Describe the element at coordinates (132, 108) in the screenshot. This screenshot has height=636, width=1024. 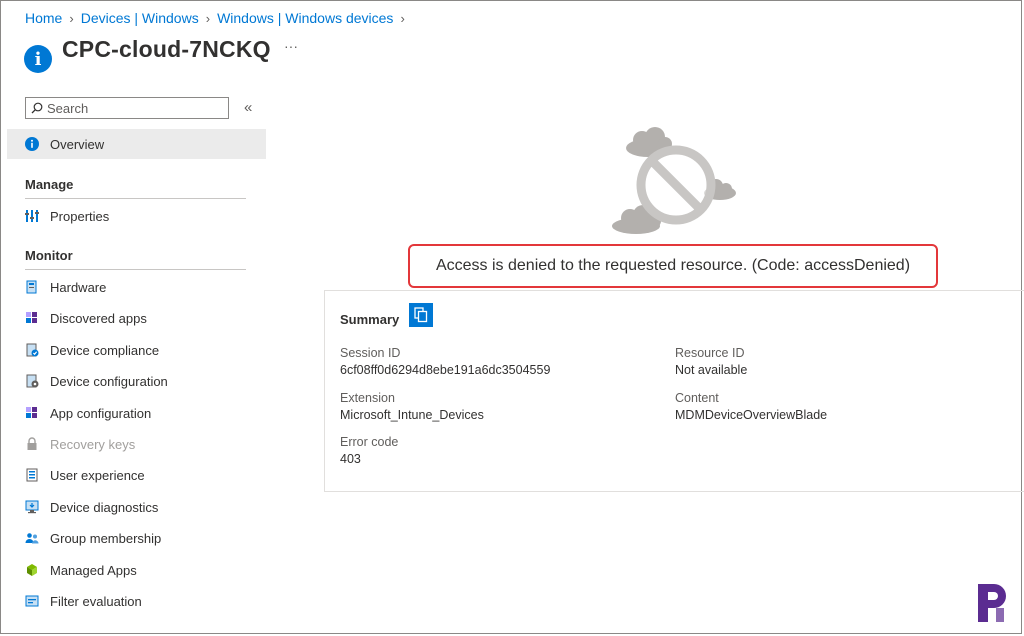
I see `search-input` at that location.